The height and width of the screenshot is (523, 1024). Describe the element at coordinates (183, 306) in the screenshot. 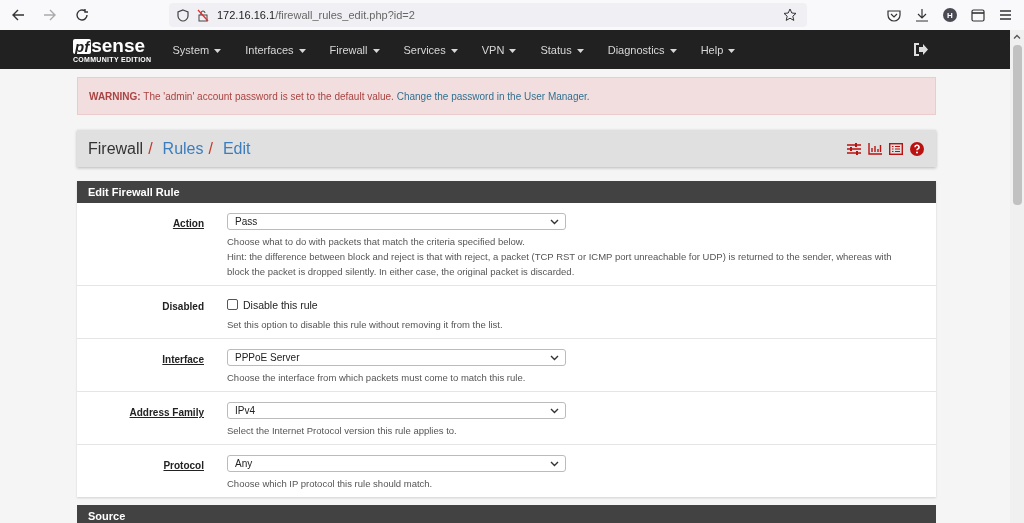

I see `field-label: Disabled` at that location.